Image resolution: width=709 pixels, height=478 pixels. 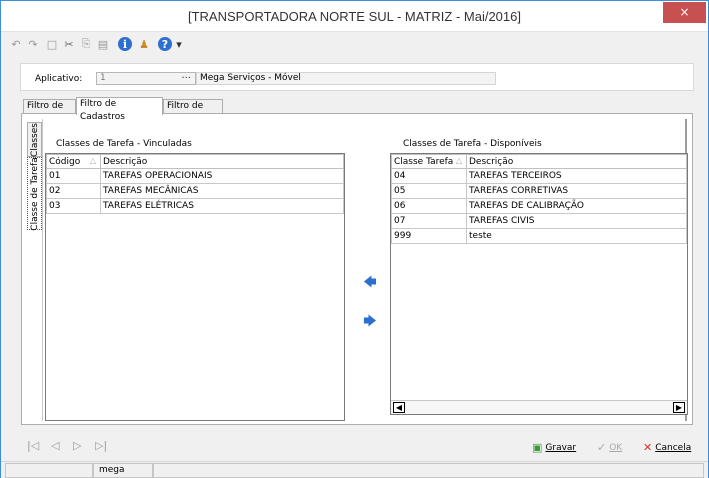 What do you see at coordinates (101, 445) in the screenshot?
I see `last-record-icon: ▷|` at bounding box center [101, 445].